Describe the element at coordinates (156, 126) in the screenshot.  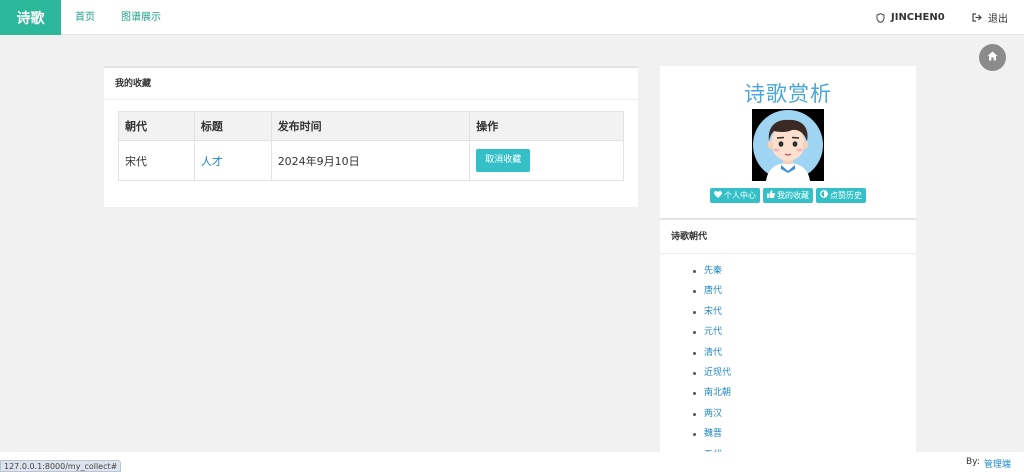
I see `column-header-dynasty: 朝代` at that location.